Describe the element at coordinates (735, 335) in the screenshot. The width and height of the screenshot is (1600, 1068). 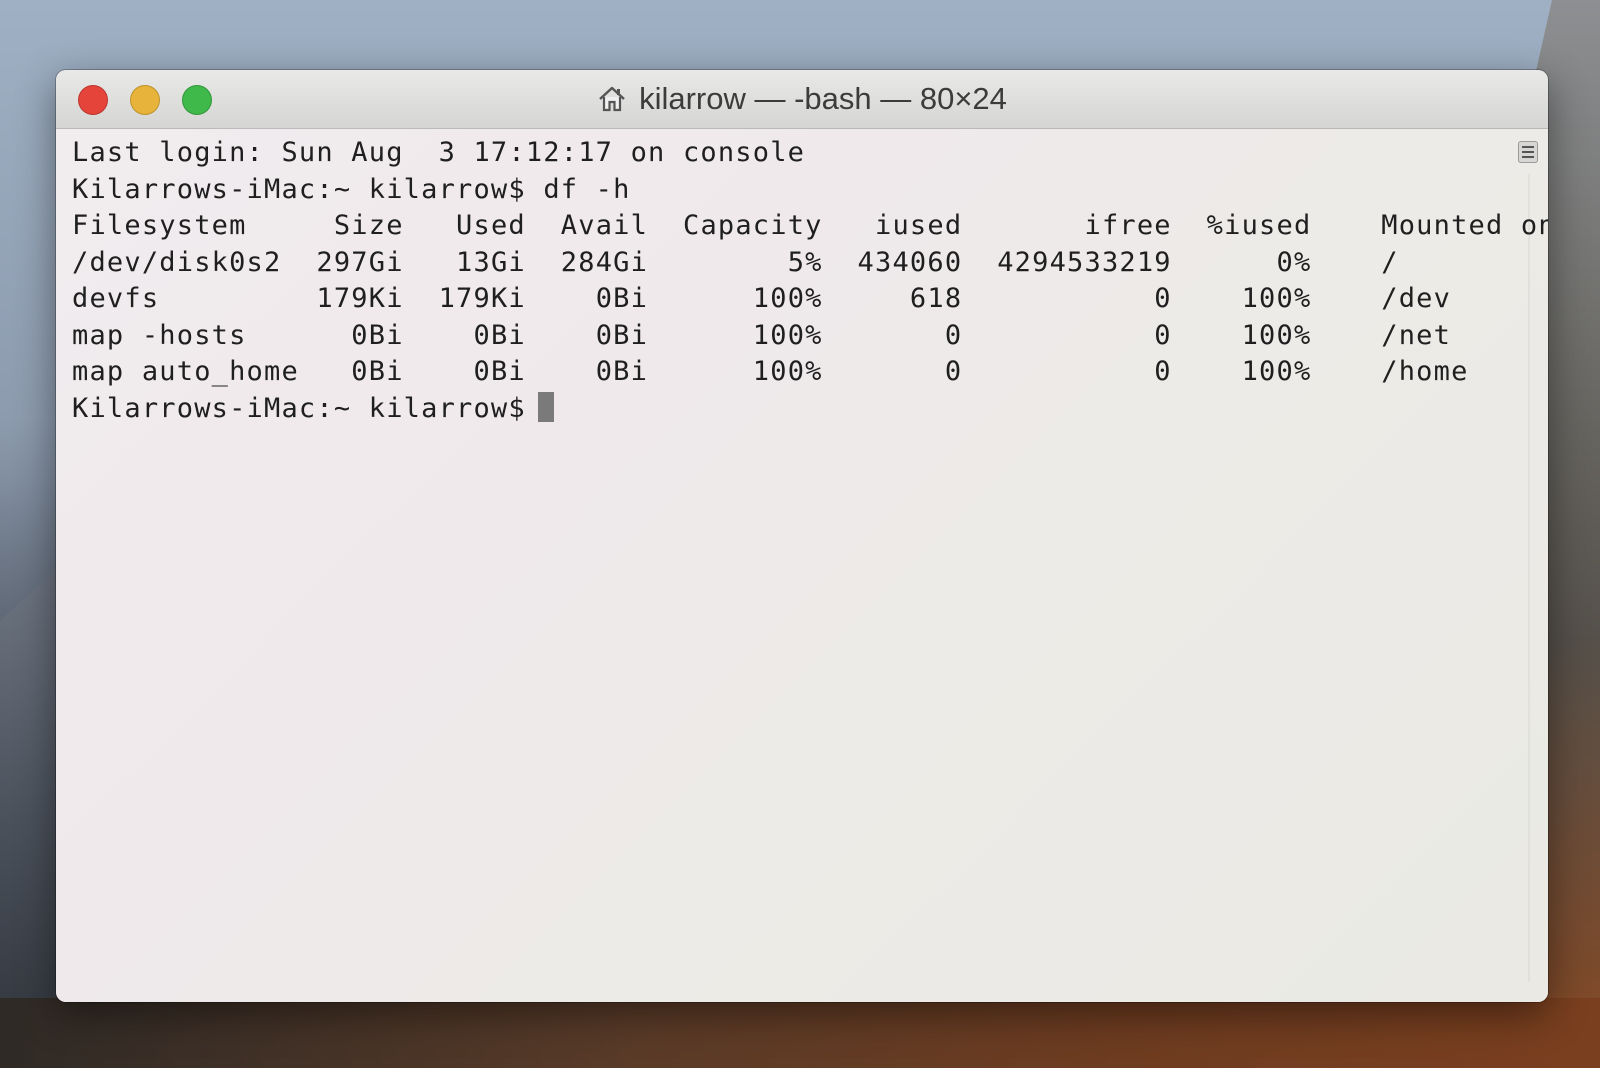
I see `row-2-col-4: 100%` at that location.